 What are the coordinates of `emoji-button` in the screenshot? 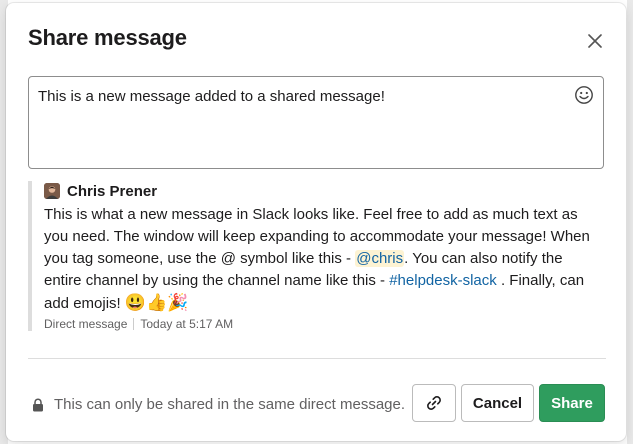 It's located at (584, 95).